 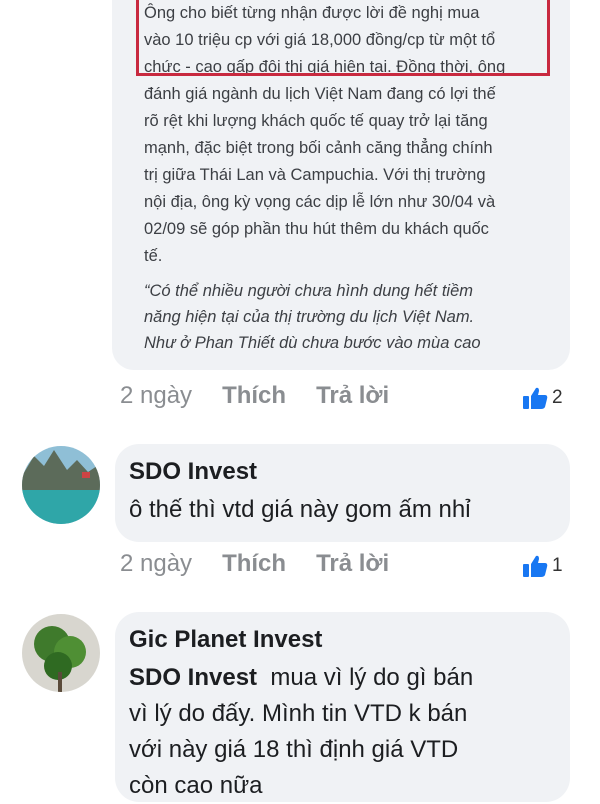 I want to click on comment-author: SDO Invest, so click(x=341, y=472).